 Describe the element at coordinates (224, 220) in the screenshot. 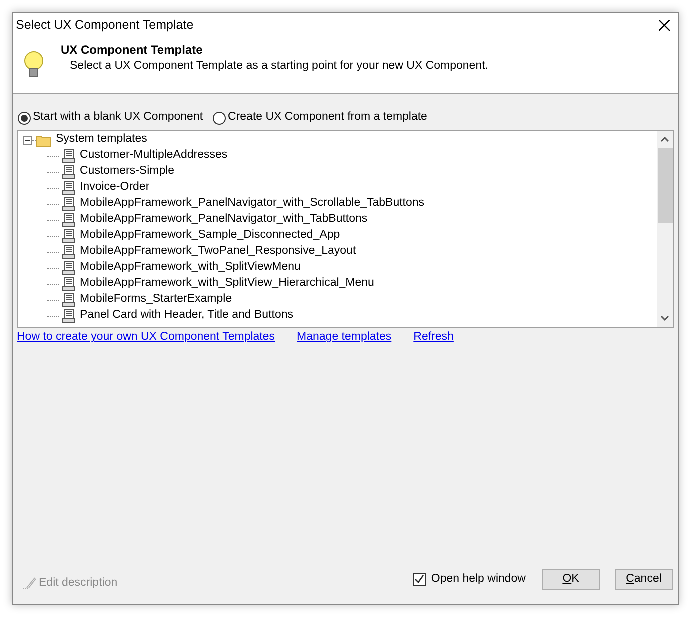

I see `tree-item: MobileAppFramework_PanelNavigator_with_TabButtons` at that location.